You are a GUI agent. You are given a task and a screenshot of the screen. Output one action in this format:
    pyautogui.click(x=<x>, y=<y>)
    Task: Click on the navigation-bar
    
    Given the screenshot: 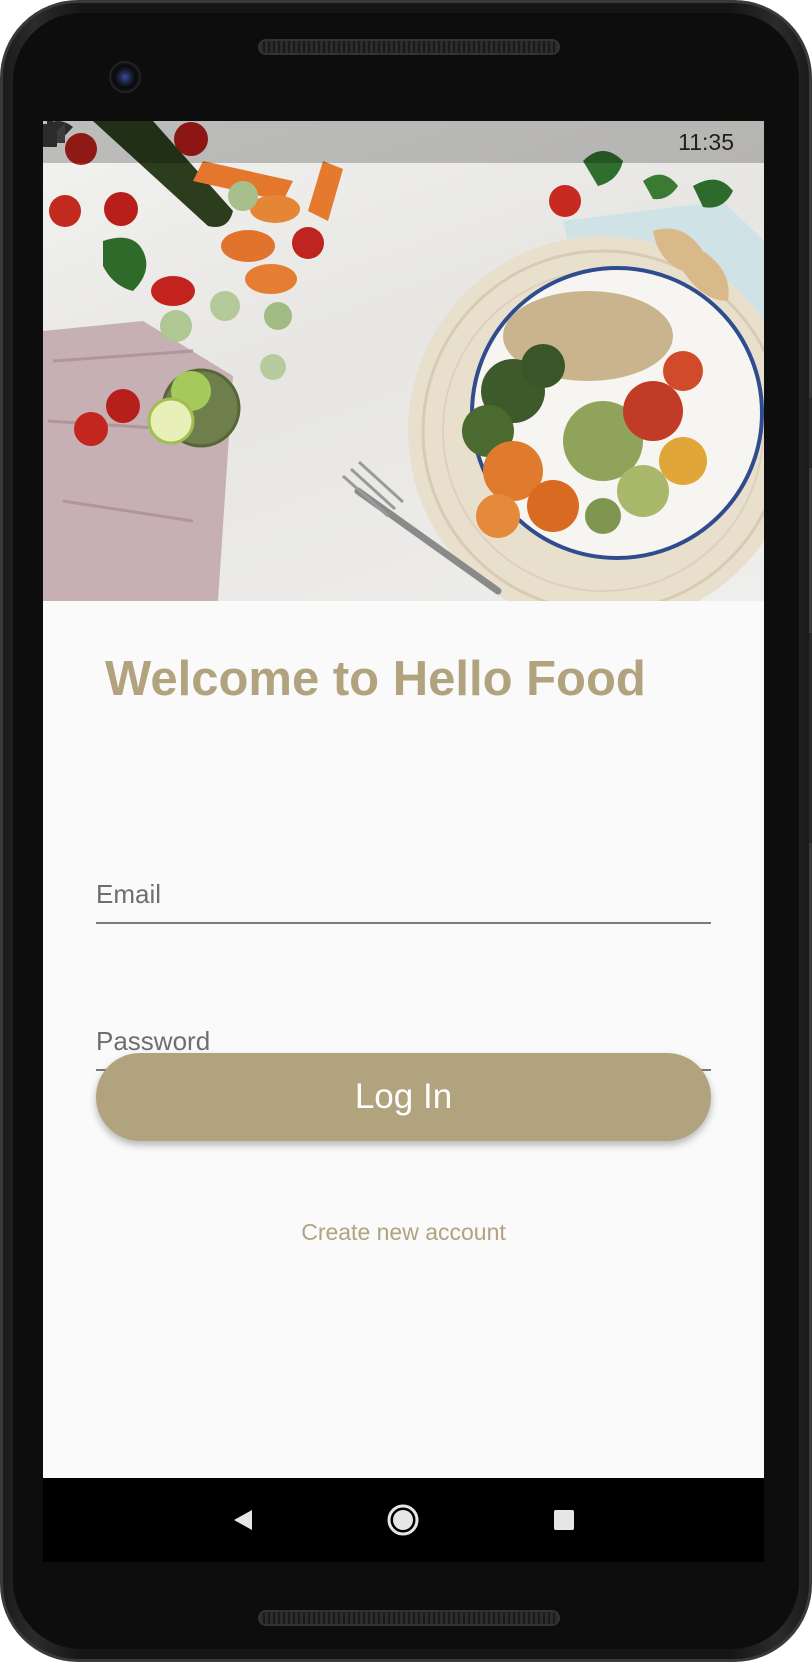 What is the action you would take?
    pyautogui.click(x=403, y=1520)
    